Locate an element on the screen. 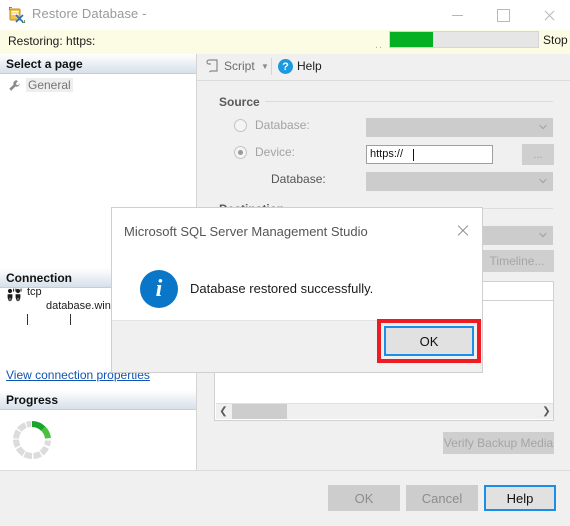 The image size is (570, 526). select-a-page-label: Select a page is located at coordinates (44, 64).